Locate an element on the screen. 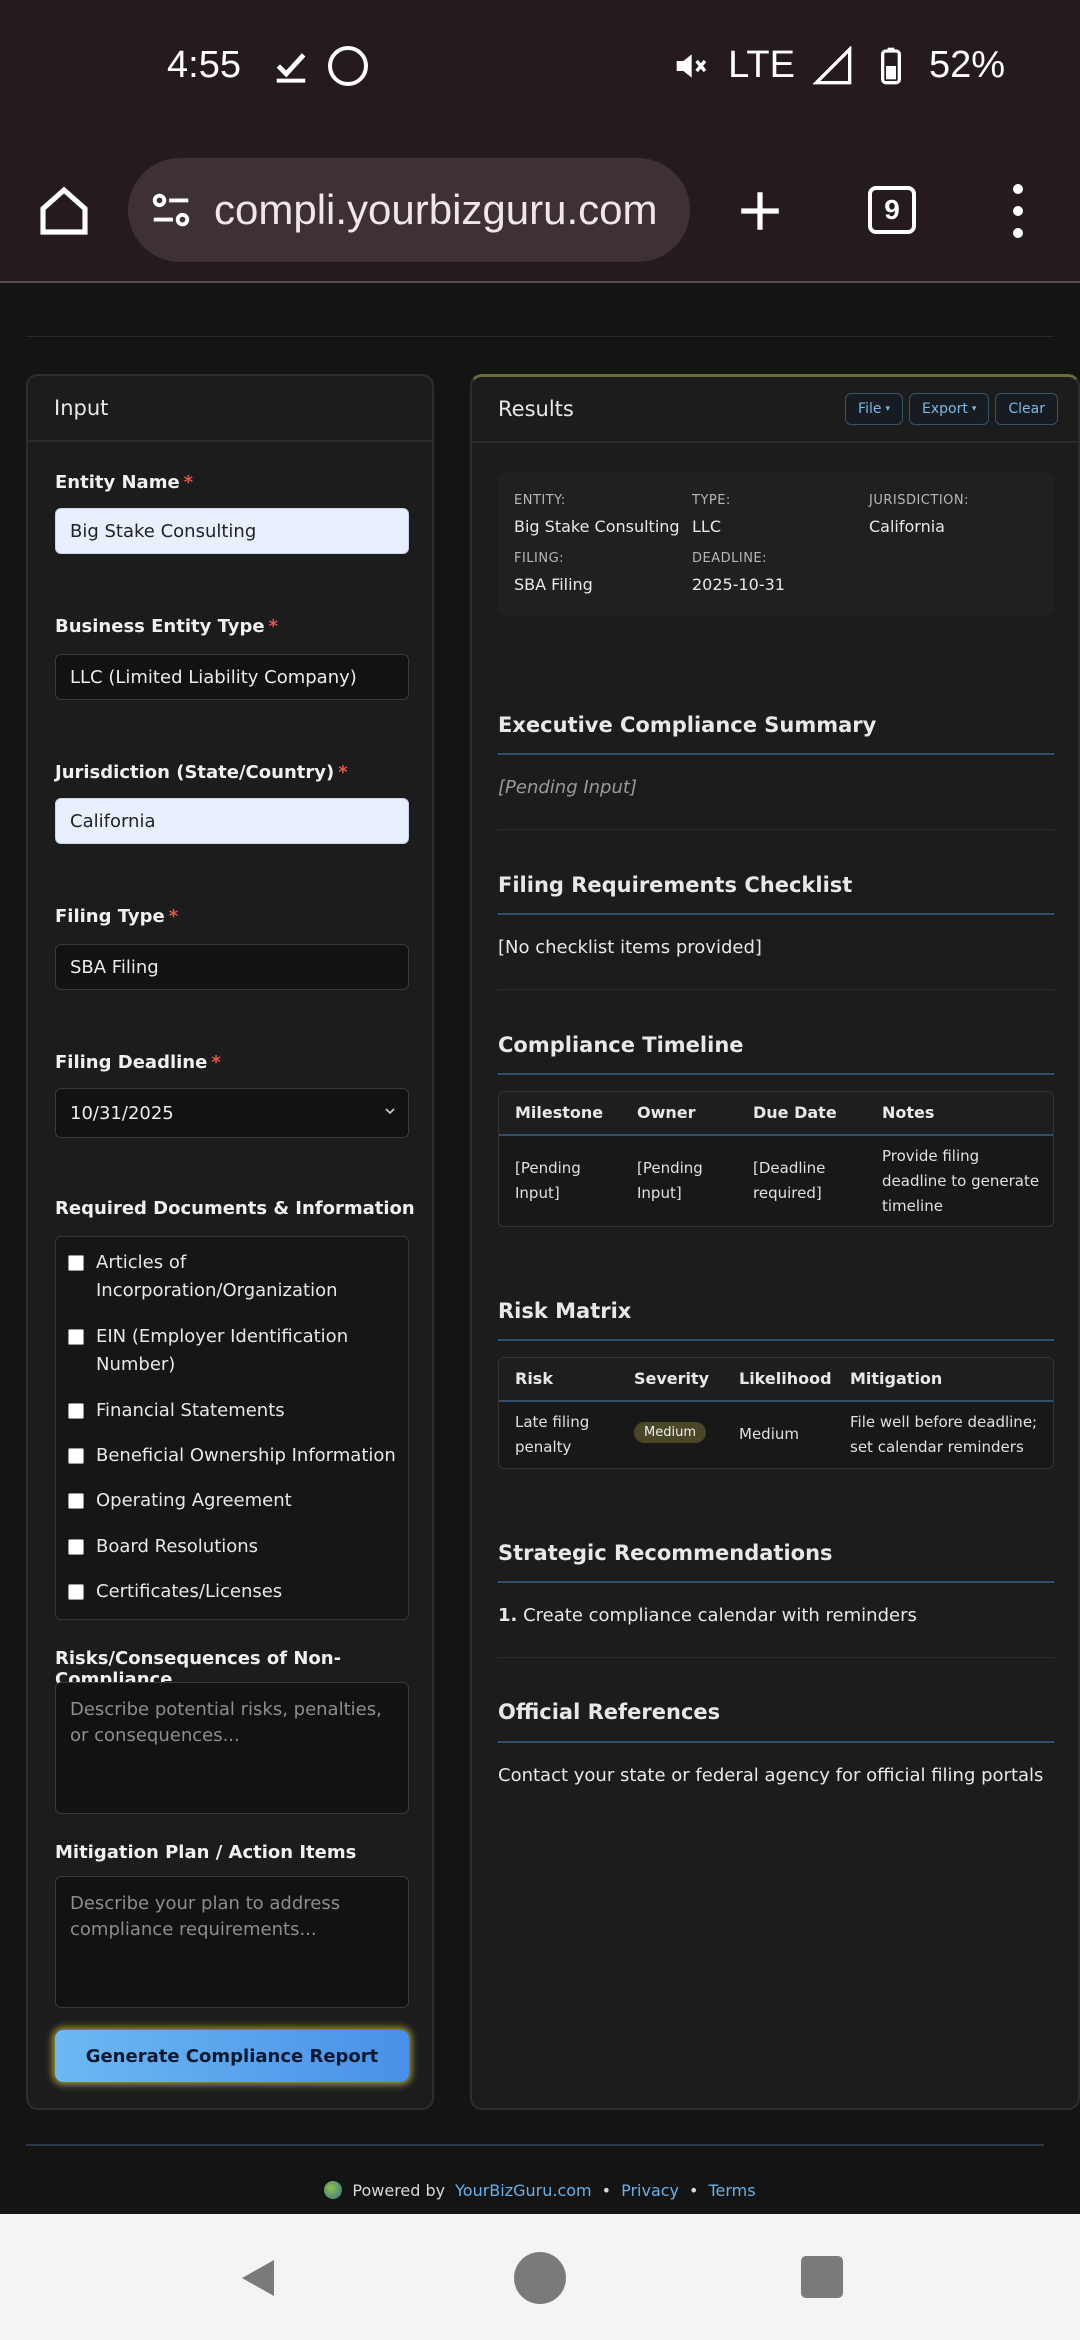 This screenshot has width=1080, height=2340. entity-type-input: LLC (Limited Liability Company) is located at coordinates (232, 677).